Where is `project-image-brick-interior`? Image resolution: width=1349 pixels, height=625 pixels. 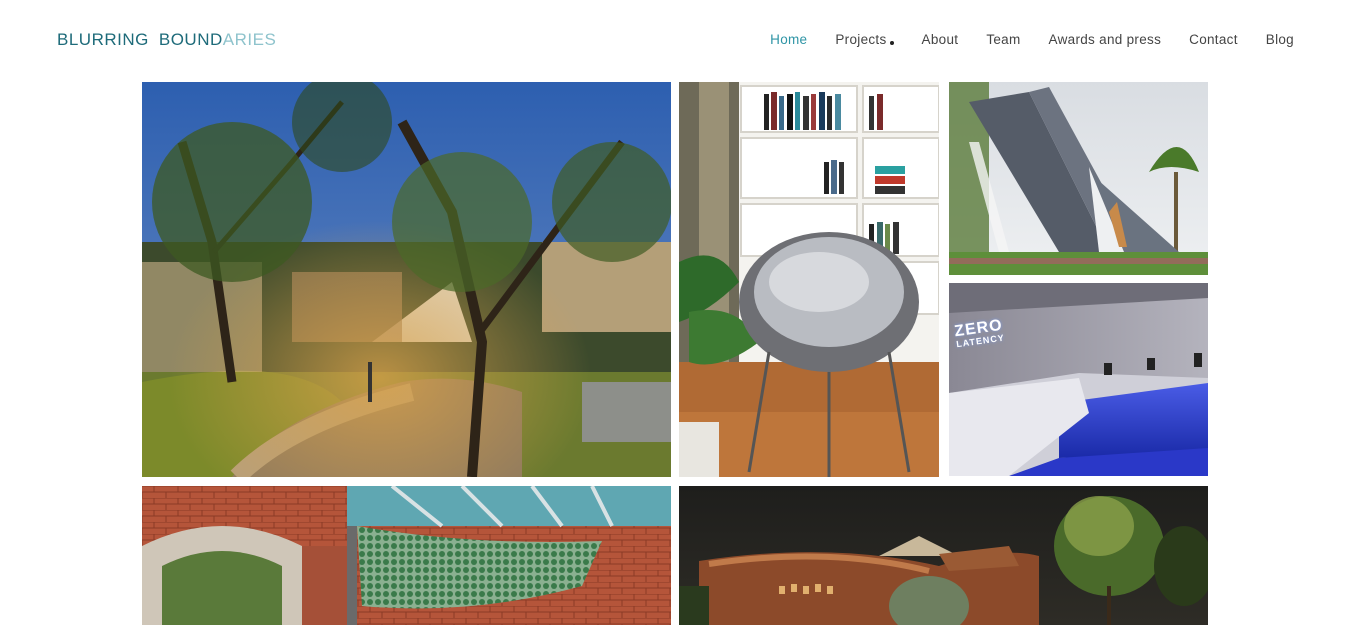
project-image-brick-interior is located at coordinates (406, 555).